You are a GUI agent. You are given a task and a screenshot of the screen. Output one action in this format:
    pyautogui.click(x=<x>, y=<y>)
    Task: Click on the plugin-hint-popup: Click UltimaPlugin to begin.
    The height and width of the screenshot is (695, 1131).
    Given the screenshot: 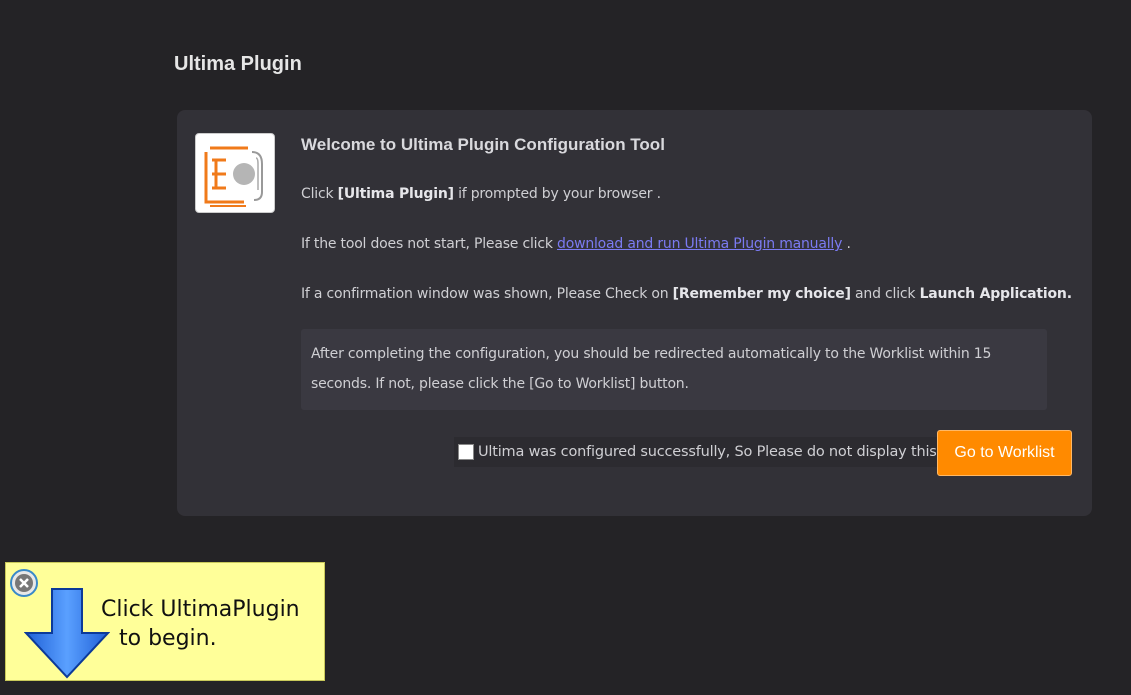 What is the action you would take?
    pyautogui.click(x=165, y=621)
    